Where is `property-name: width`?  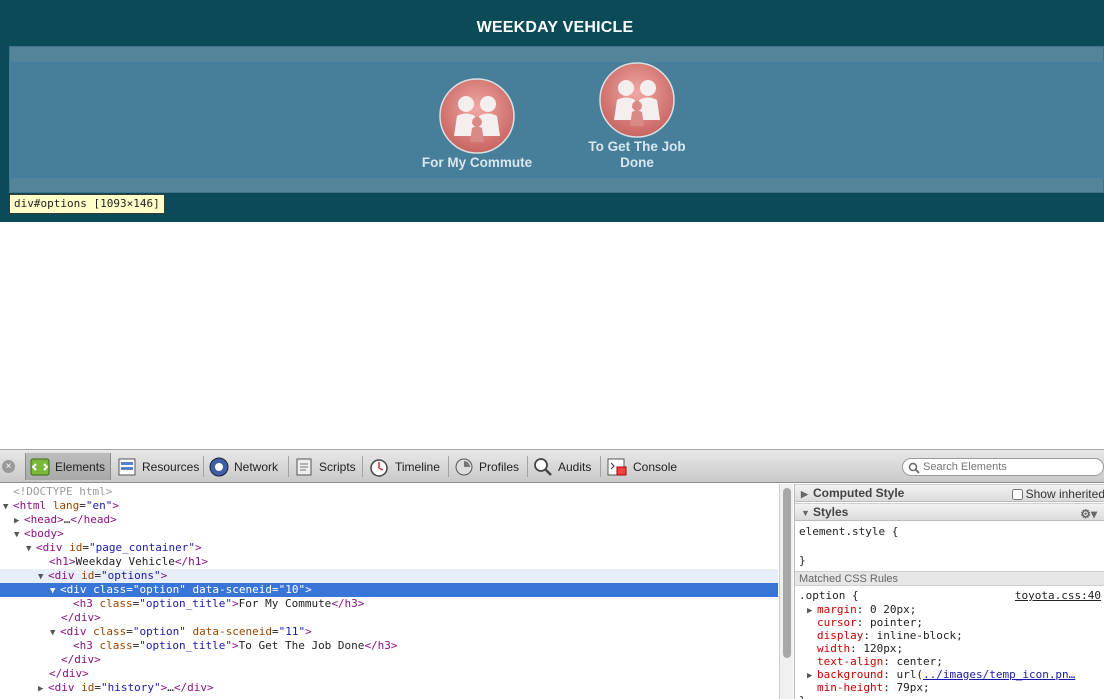
property-name: width is located at coordinates (834, 648).